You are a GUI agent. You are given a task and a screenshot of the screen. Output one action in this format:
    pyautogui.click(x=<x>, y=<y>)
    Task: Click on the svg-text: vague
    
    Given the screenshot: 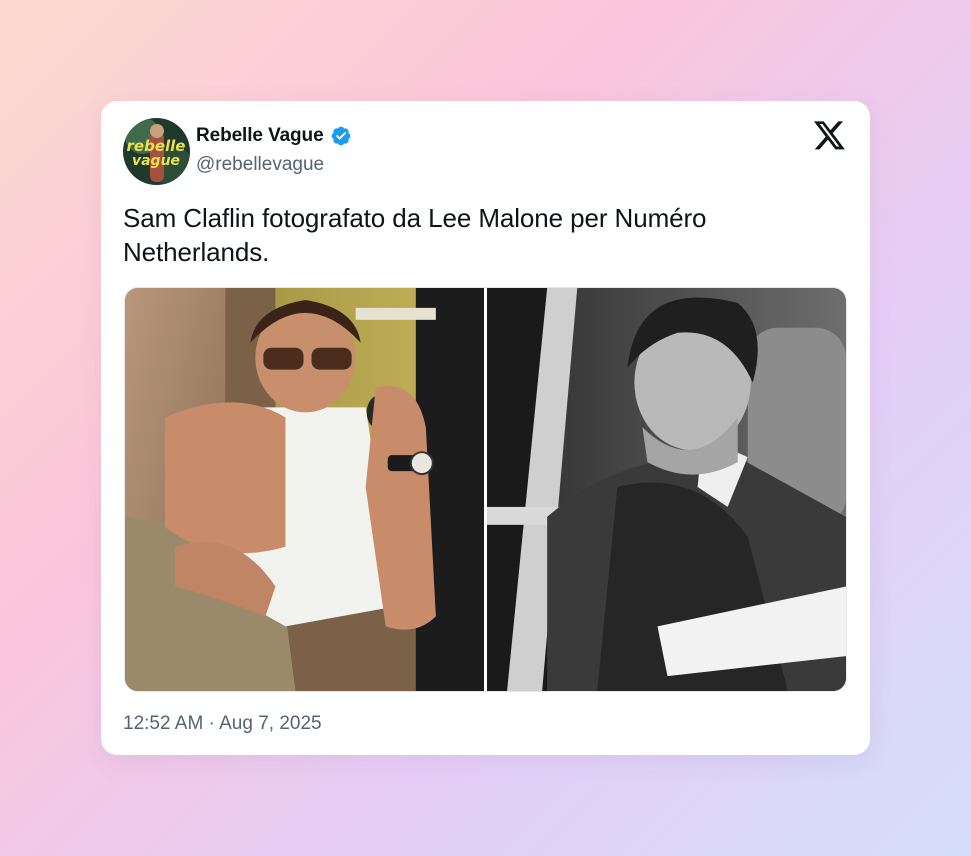 What is the action you would take?
    pyautogui.click(x=156, y=161)
    